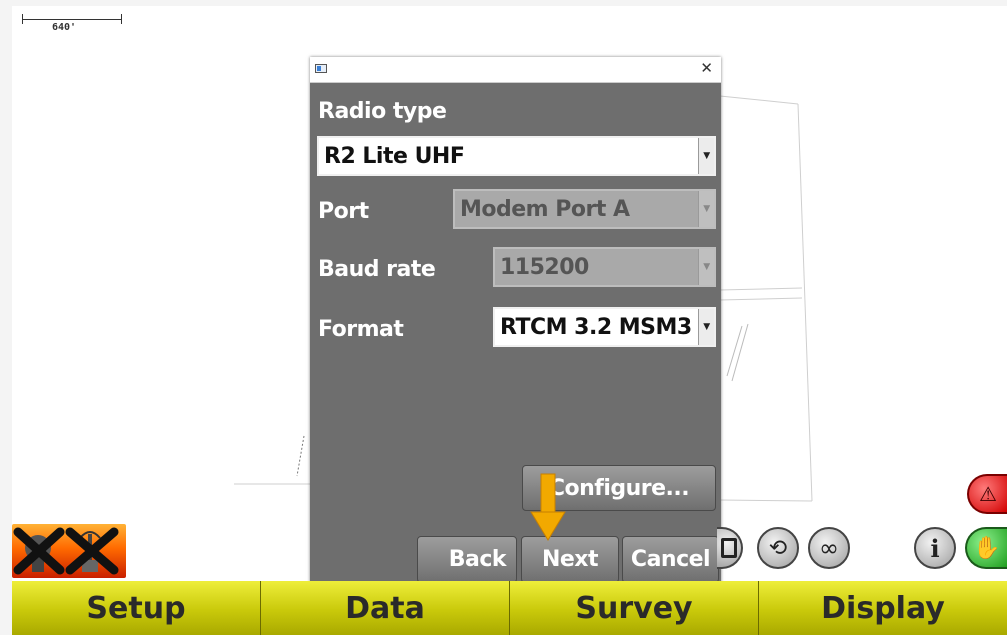 The height and width of the screenshot is (635, 1007). I want to click on port-value: Modem Port A, so click(545, 209).